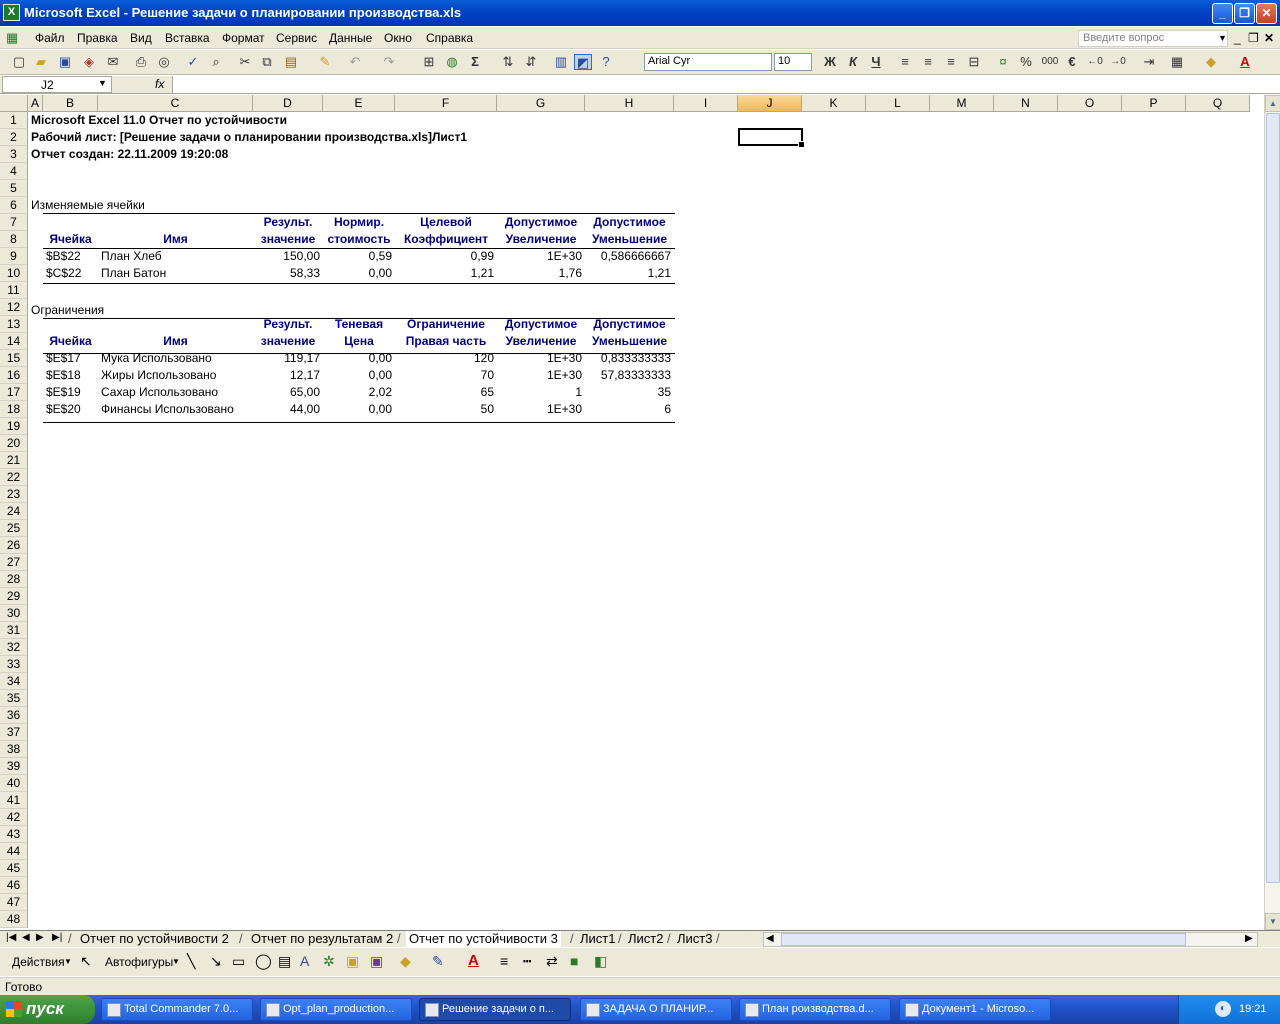  What do you see at coordinates (14, 222) in the screenshot?
I see `row-header: 7` at bounding box center [14, 222].